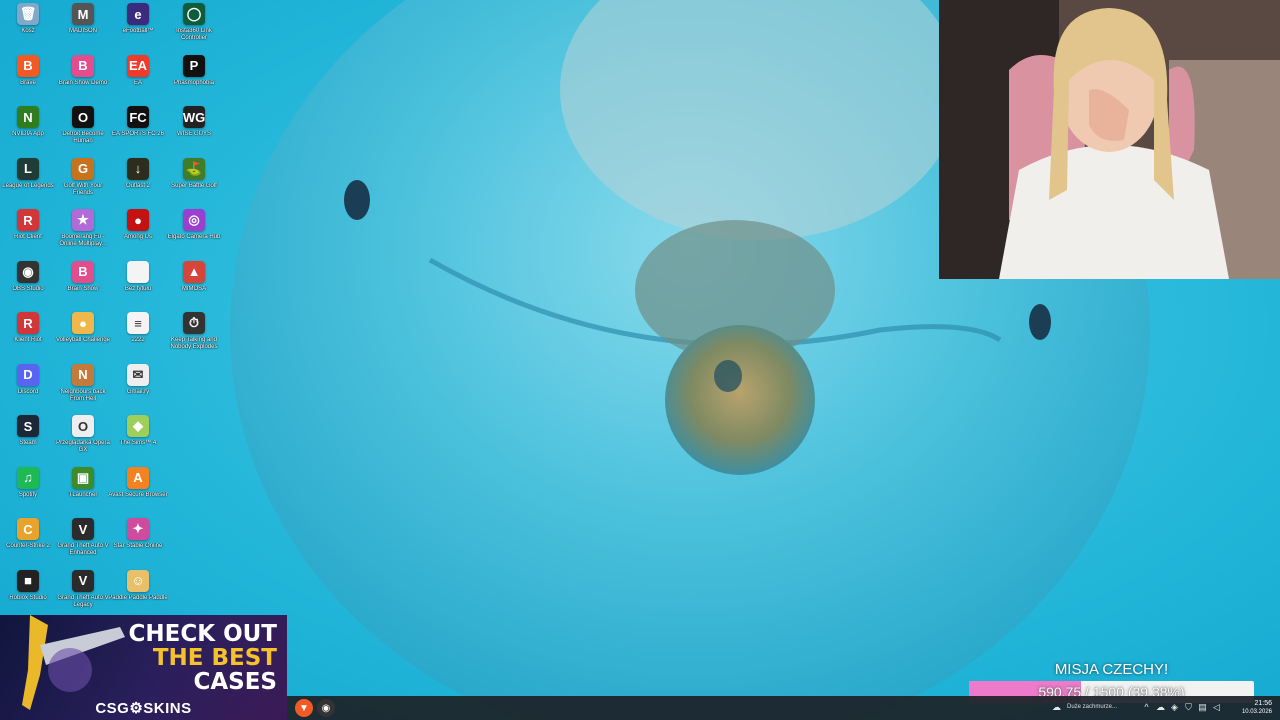  I want to click on desktop-icon-label: Discord, so click(28, 391).